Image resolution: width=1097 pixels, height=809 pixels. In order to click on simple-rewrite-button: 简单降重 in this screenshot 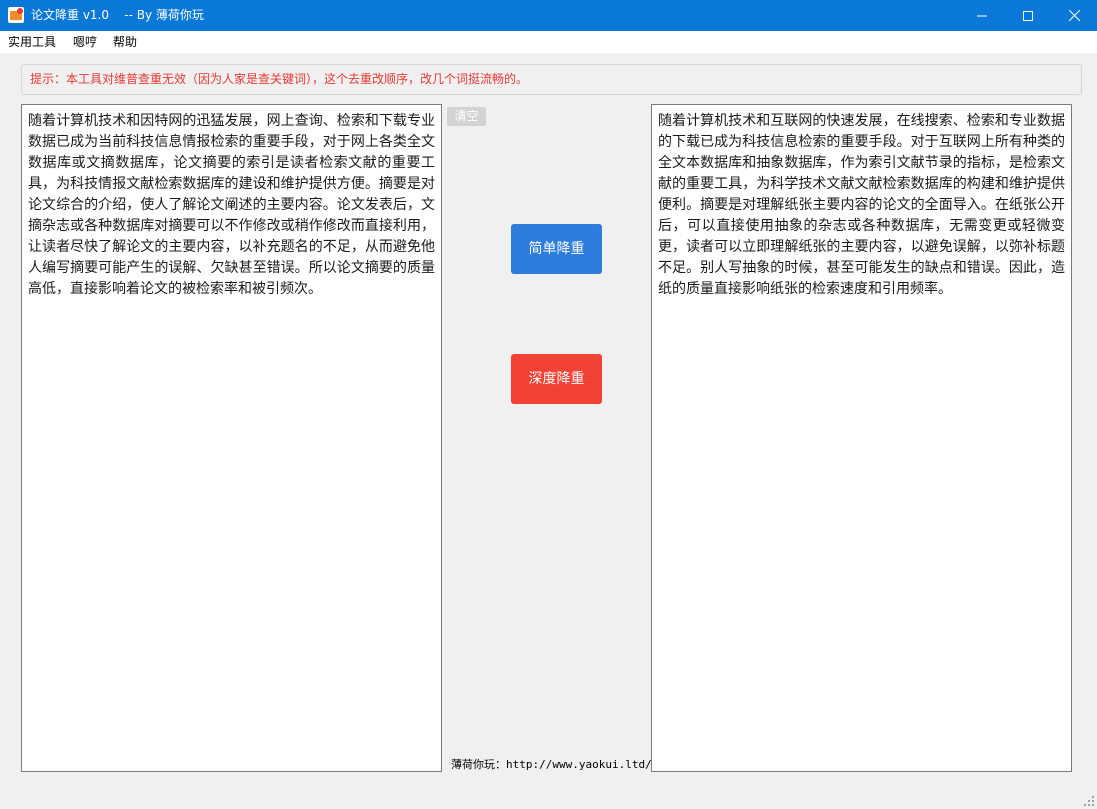, I will do `click(556, 249)`.